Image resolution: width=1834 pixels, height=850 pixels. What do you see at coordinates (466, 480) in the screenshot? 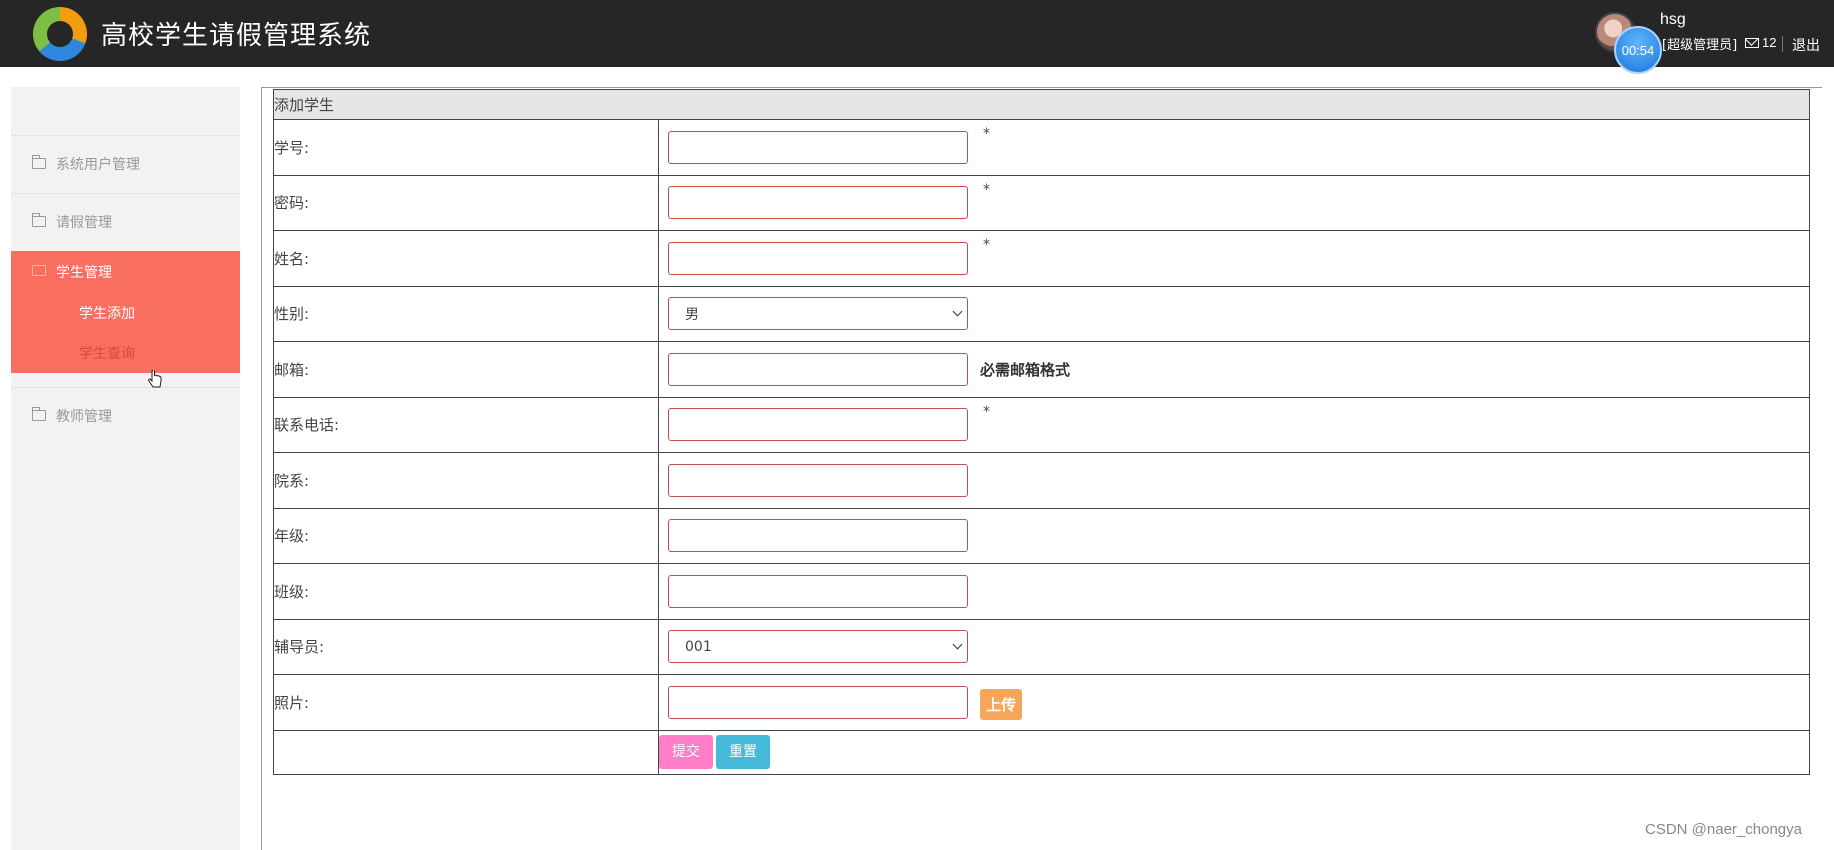
I see `department-label: 院系:` at bounding box center [466, 480].